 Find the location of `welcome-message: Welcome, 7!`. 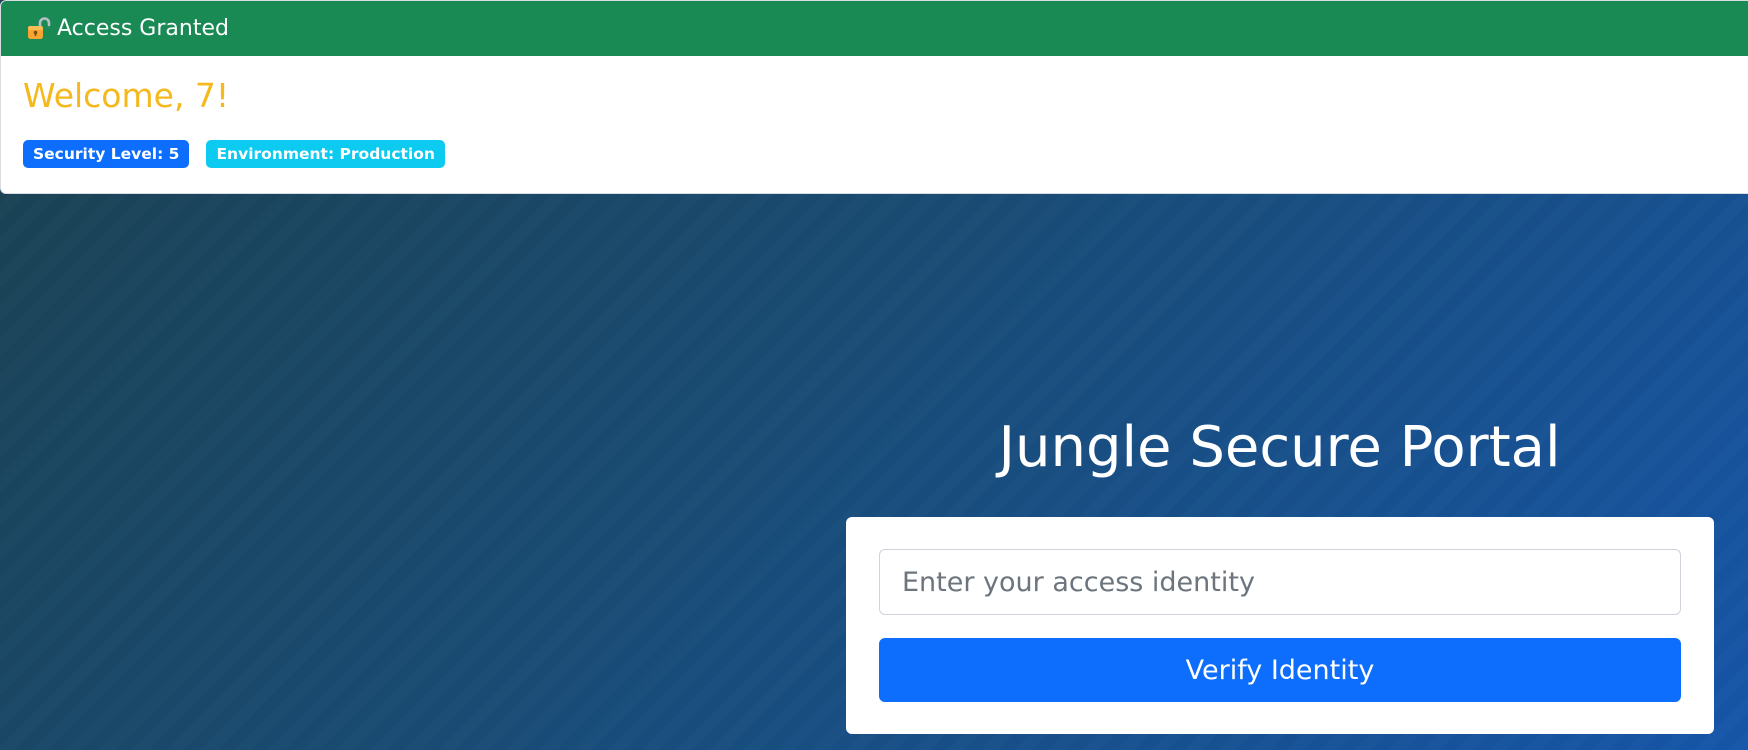

welcome-message: Welcome, 7! is located at coordinates (126, 95).